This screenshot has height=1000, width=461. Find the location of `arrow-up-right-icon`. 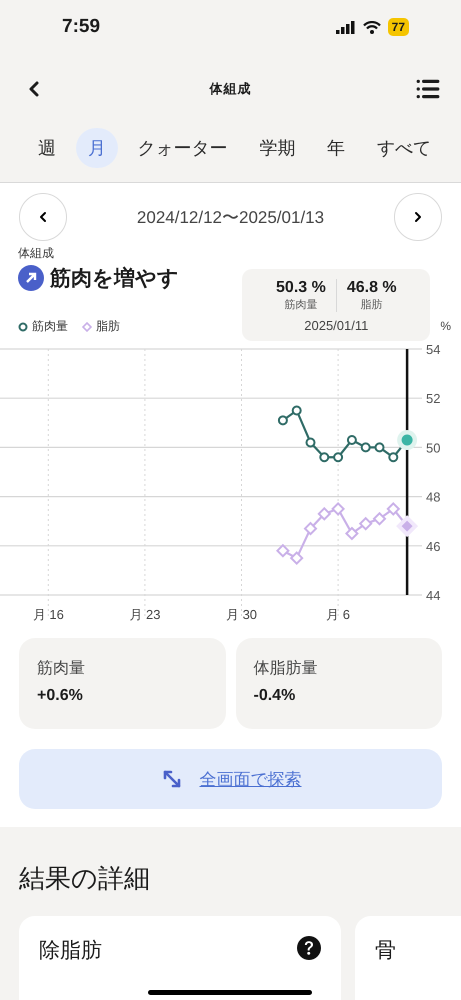

arrow-up-right-icon is located at coordinates (31, 278).